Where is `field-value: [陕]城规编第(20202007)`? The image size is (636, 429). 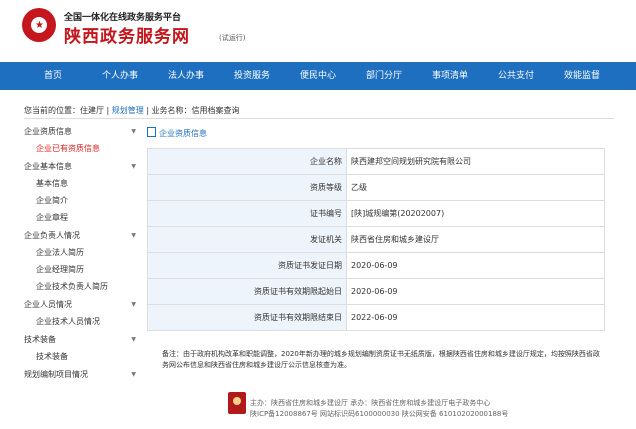
field-value: [陕]城规编第(20202007) is located at coordinates (475, 213).